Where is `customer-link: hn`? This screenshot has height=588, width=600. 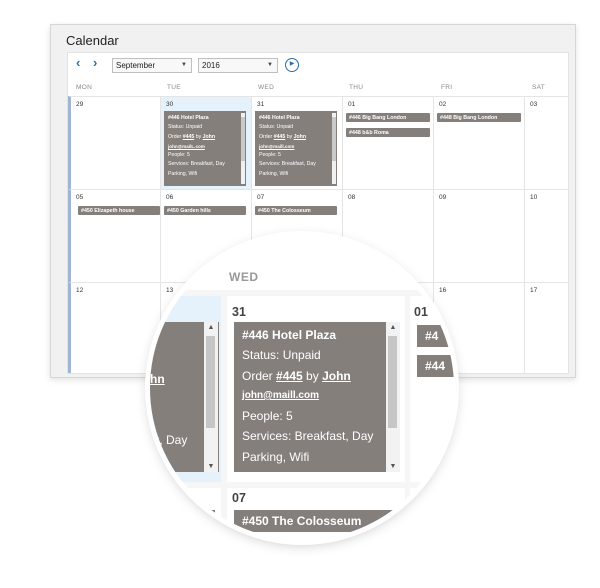
customer-link: hn is located at coordinates (157, 379).